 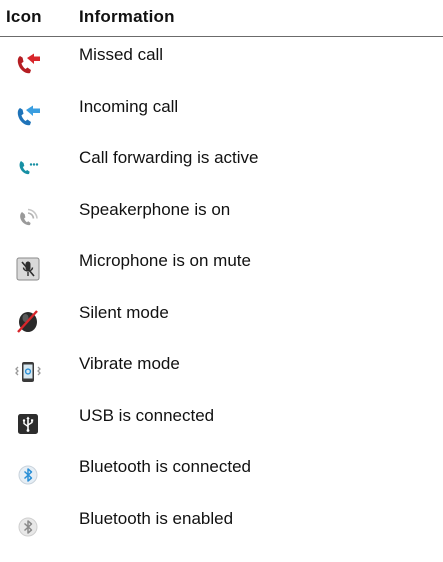 I want to click on table-row: Bluetooth is connected, so click(x=221, y=475).